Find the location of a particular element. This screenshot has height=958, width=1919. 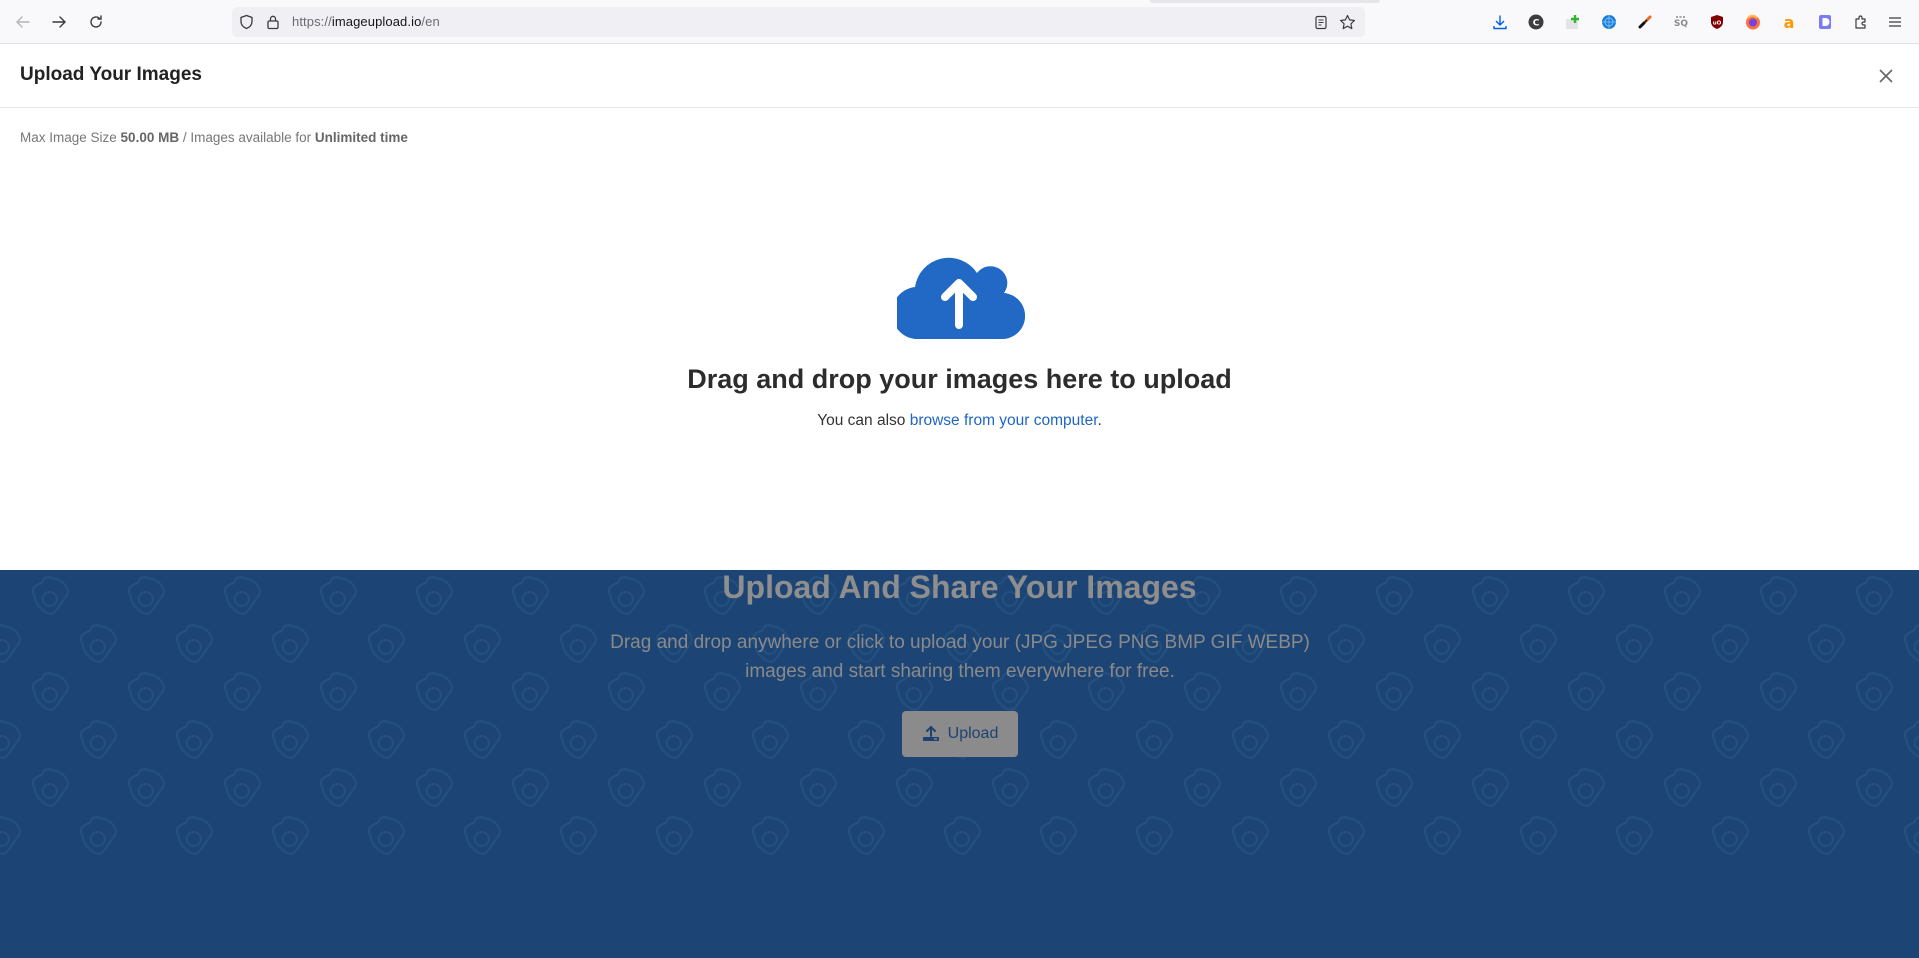

back-button is located at coordinates (23, 22).